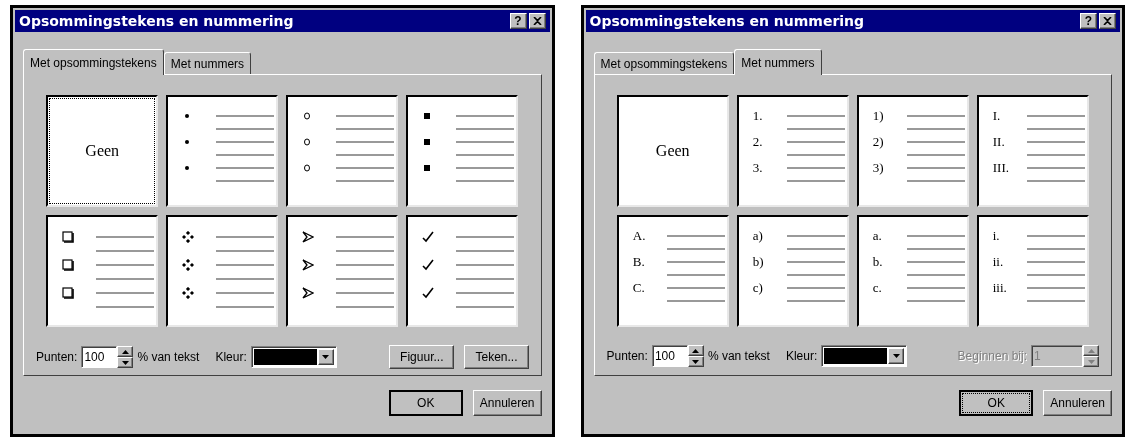  Describe the element at coordinates (792, 151) in the screenshot. I see `list-style-option: 1. 2. 3.` at that location.